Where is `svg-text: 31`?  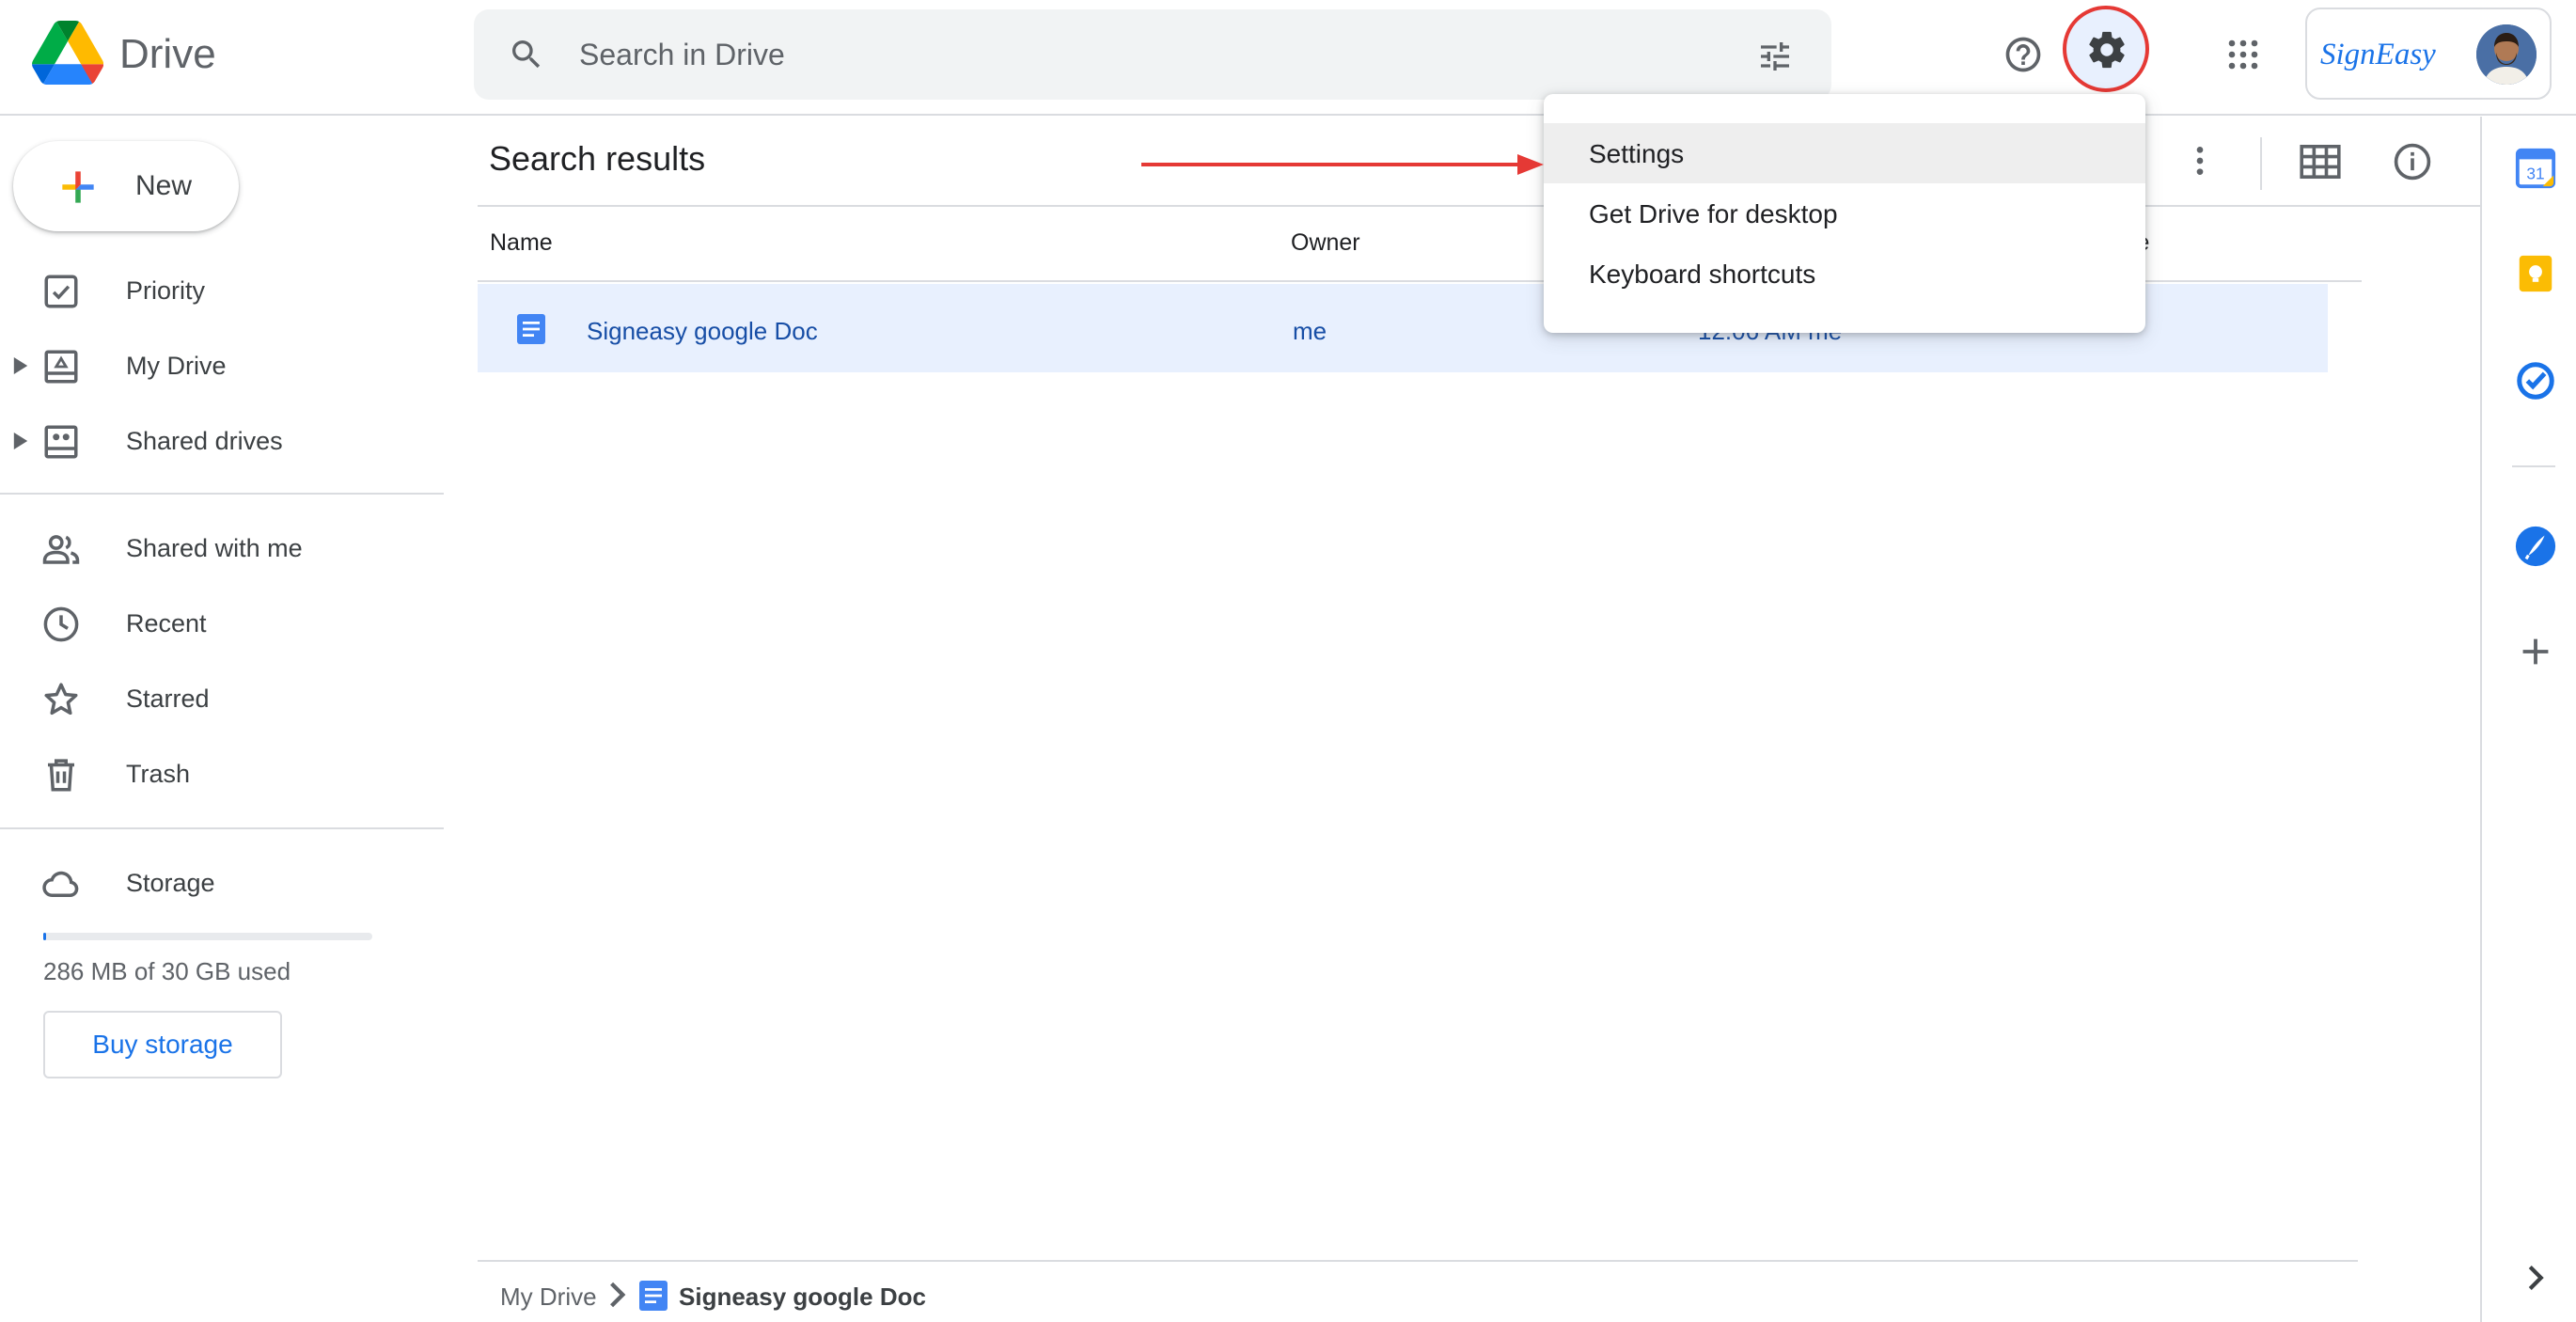
svg-text: 31 is located at coordinates (2535, 174).